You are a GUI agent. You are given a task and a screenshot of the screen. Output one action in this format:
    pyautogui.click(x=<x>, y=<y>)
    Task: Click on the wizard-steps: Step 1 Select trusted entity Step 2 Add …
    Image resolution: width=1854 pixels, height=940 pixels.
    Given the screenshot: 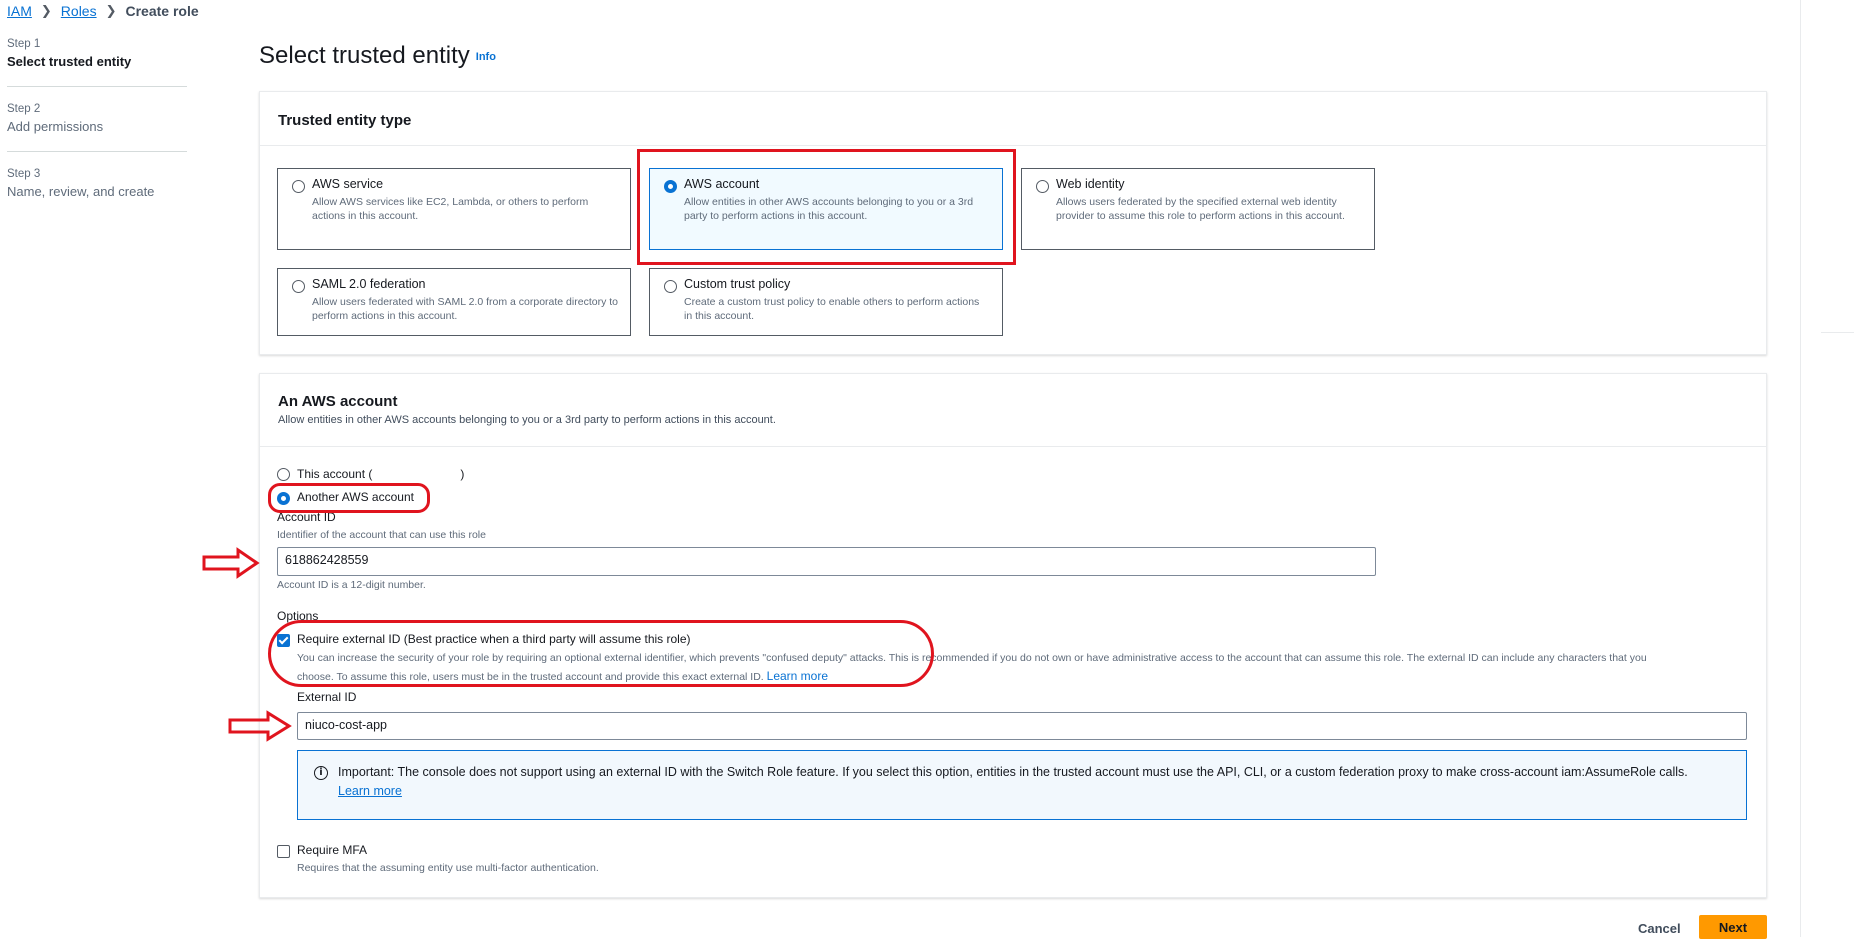 What is the action you would take?
    pyautogui.click(x=97, y=135)
    